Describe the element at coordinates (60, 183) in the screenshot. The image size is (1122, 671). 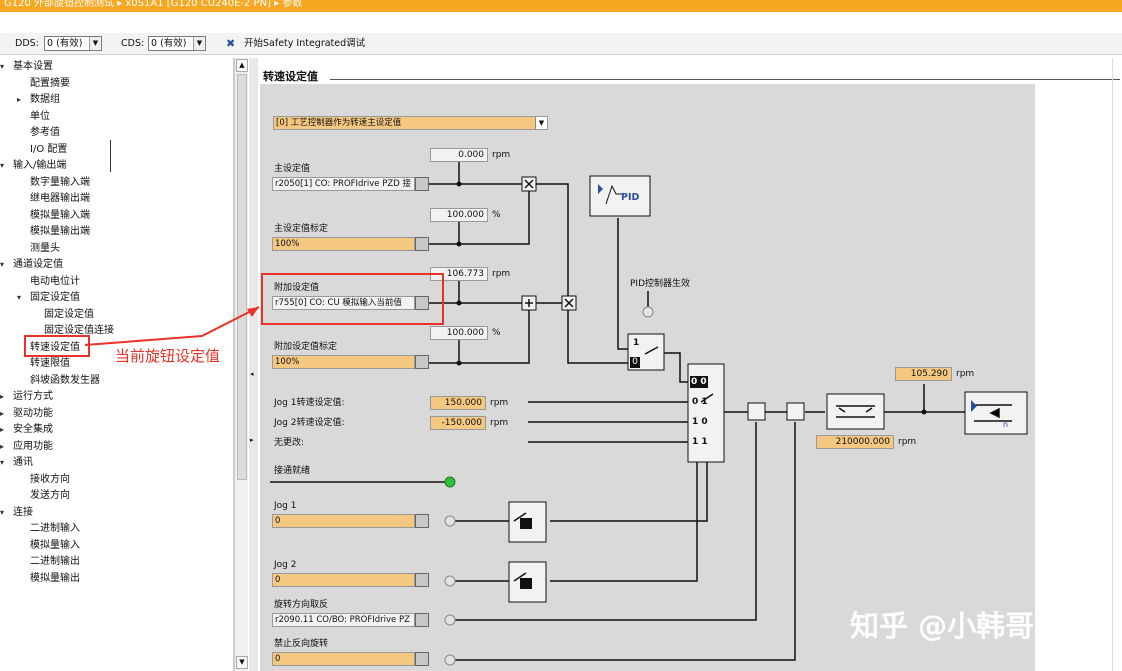
I see `tree-item: 数字量输入端` at that location.